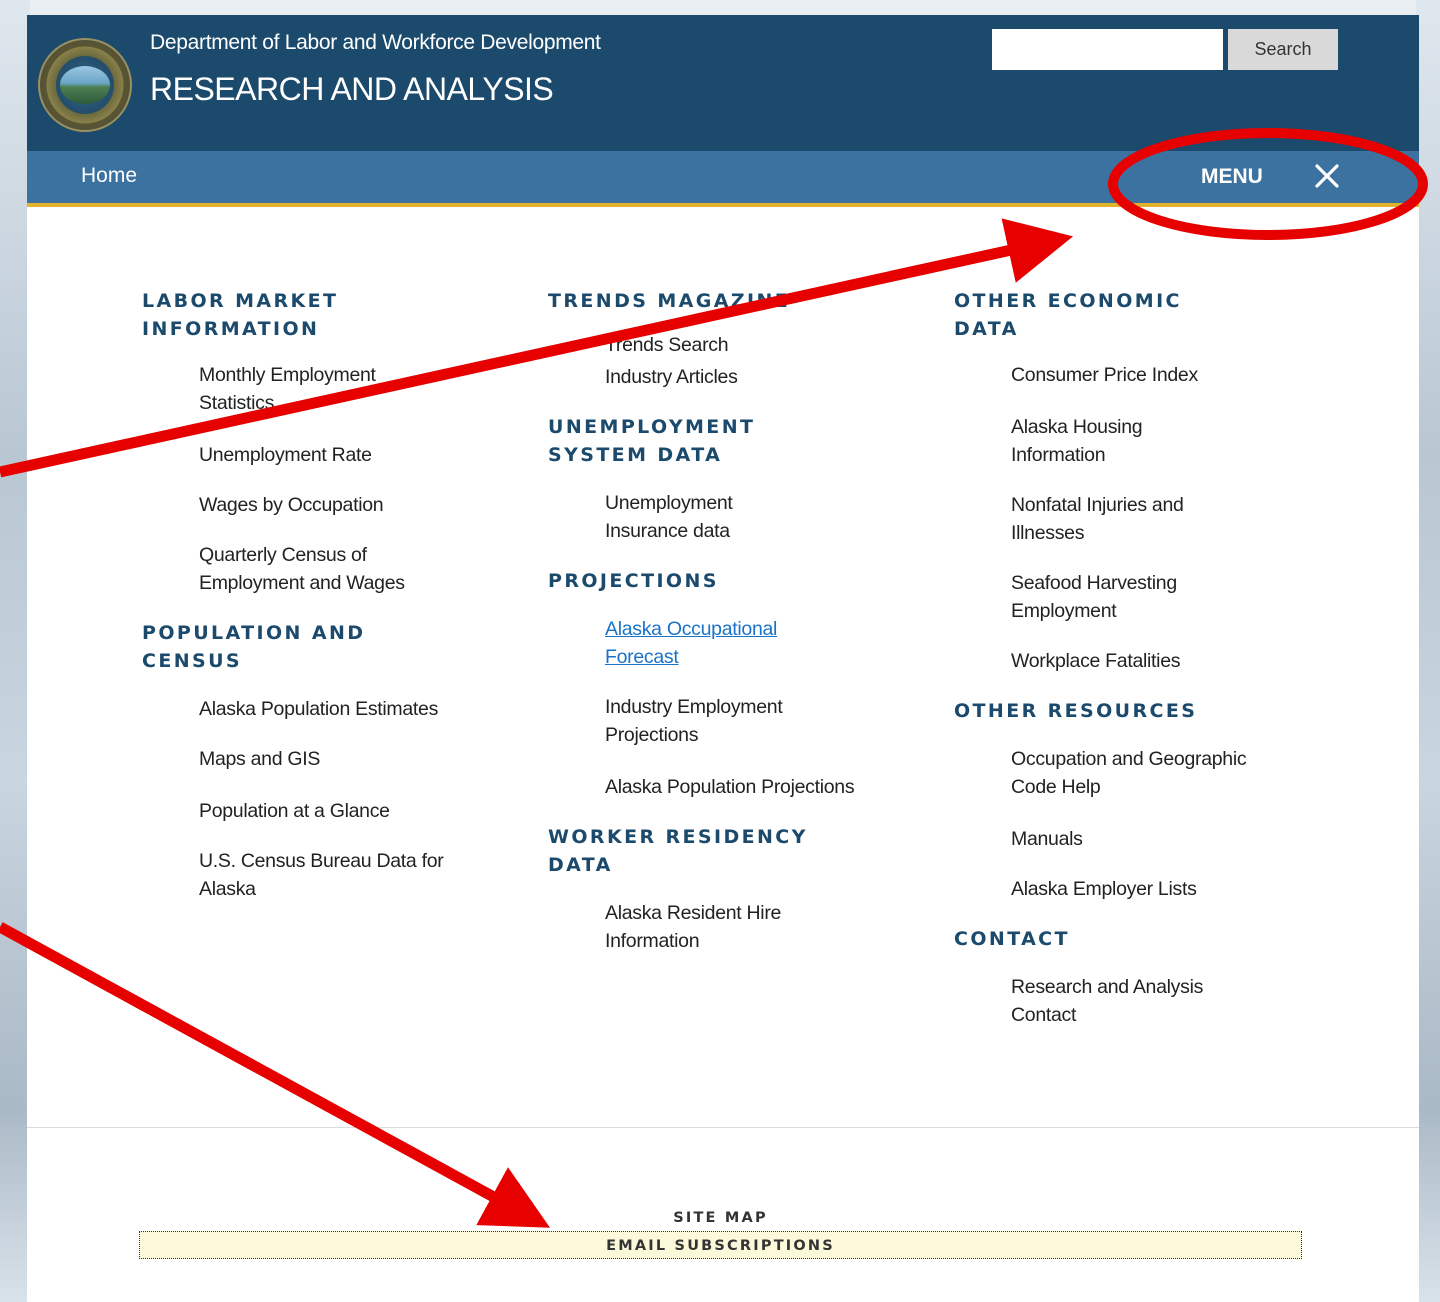  I want to click on menu-link: Workplace Fatalities, so click(1096, 661).